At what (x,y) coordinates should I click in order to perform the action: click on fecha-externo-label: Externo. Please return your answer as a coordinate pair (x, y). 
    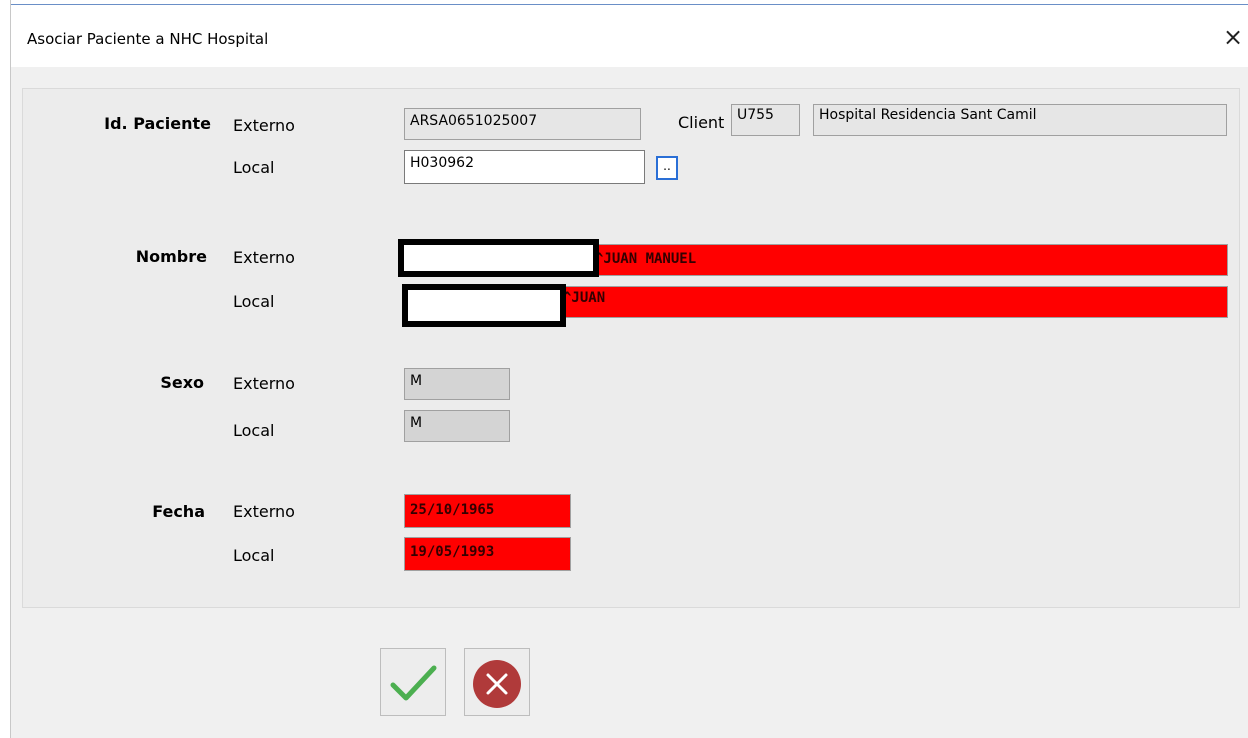
    Looking at the image, I should click on (264, 511).